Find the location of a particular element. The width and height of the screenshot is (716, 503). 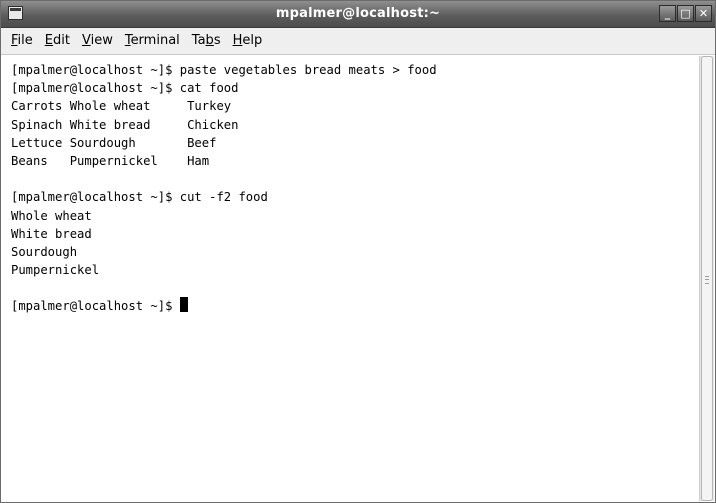

menu-terminal: Terminal is located at coordinates (152, 41).